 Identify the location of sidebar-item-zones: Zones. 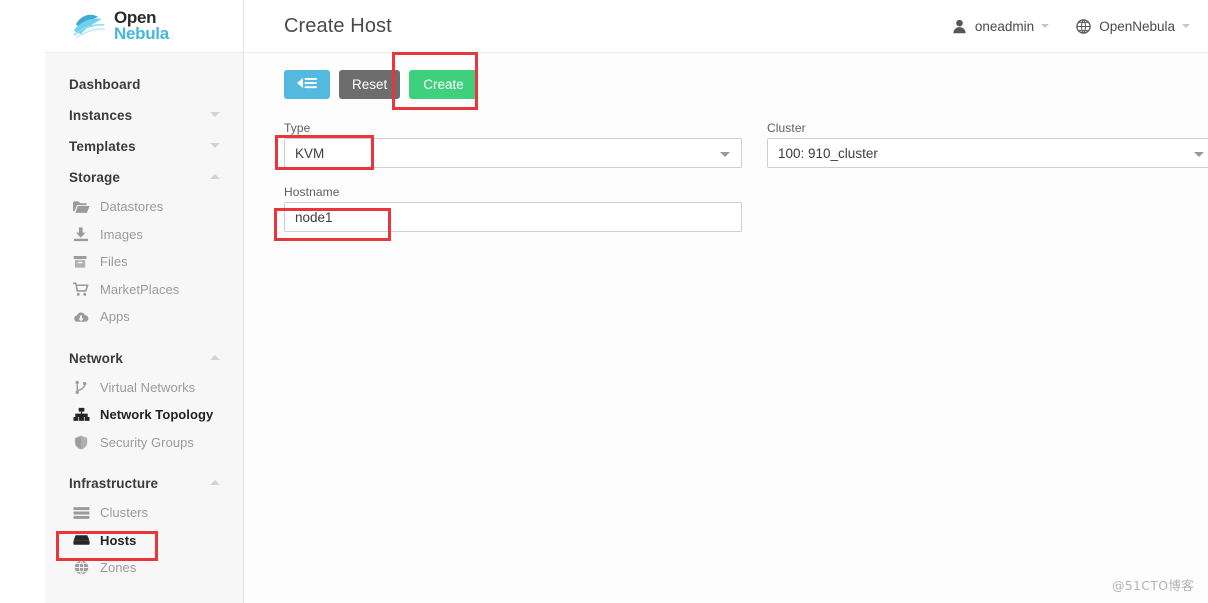
(144, 568).